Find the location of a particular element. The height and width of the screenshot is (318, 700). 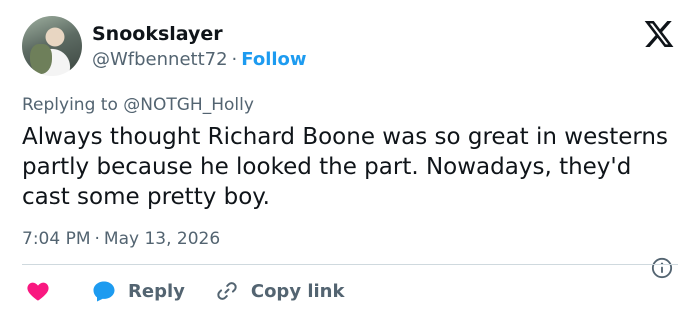

copy-link-button: Copy link is located at coordinates (280, 291).